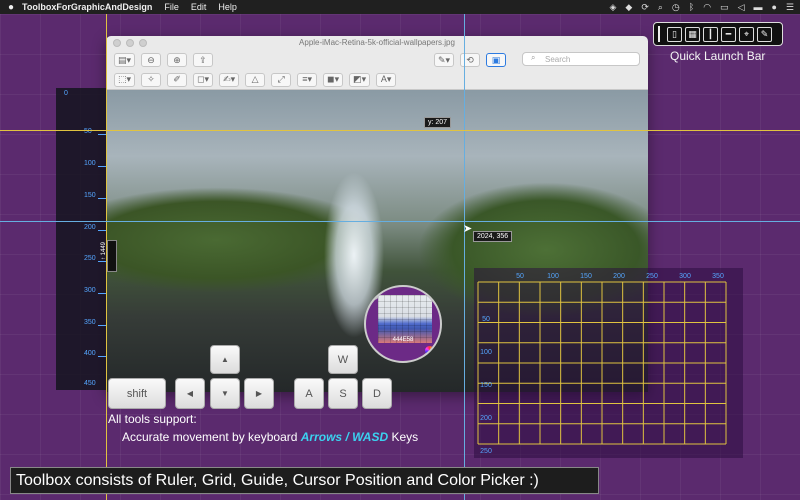 The image size is (800, 500). What do you see at coordinates (728, 34) in the screenshot?
I see `horizontal-guide-tool-icon: ━` at bounding box center [728, 34].